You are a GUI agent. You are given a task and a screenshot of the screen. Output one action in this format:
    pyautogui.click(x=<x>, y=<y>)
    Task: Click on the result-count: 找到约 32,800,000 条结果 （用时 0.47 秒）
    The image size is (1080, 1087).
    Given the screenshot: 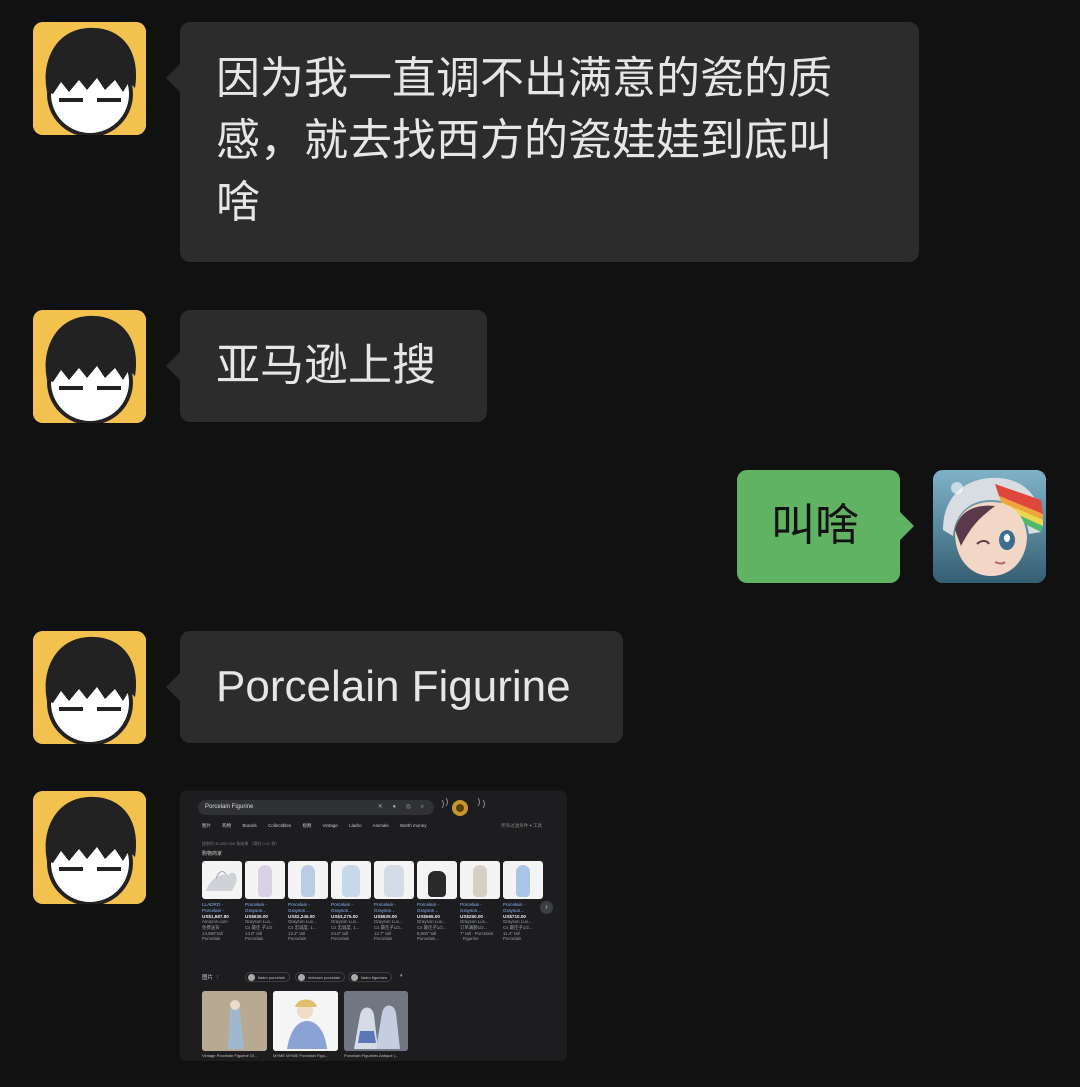 What is the action you would take?
    pyautogui.click(x=241, y=843)
    